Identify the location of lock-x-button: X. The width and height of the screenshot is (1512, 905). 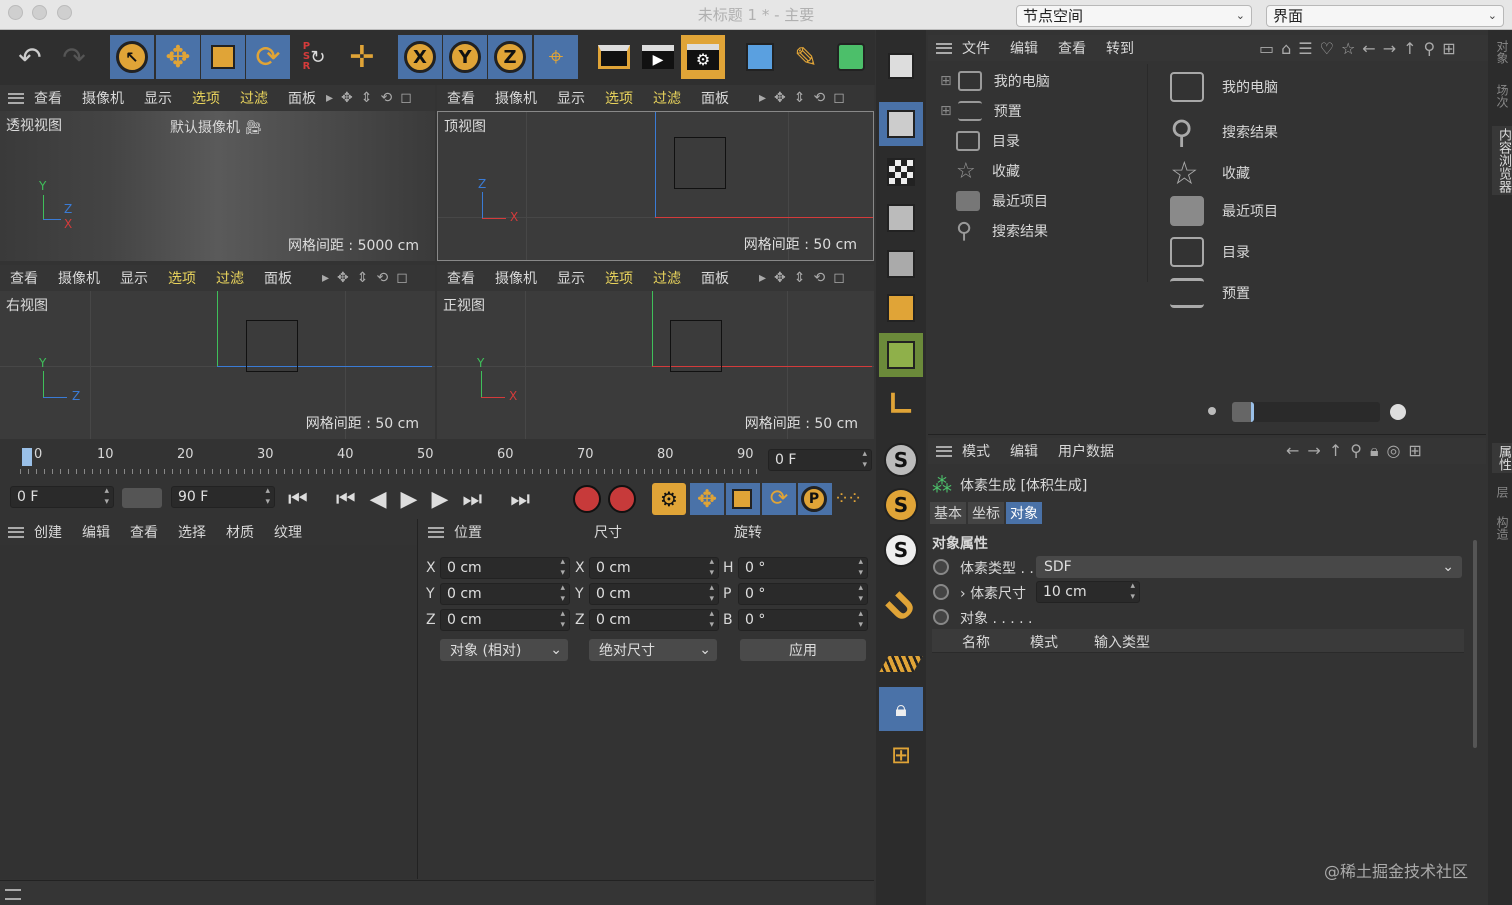
(420, 57).